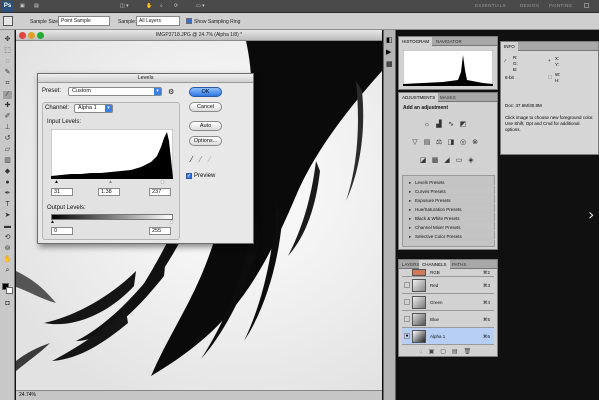  Describe the element at coordinates (449, 41) in the screenshot. I see `tab-navigator: NAVIGATOR` at that location.